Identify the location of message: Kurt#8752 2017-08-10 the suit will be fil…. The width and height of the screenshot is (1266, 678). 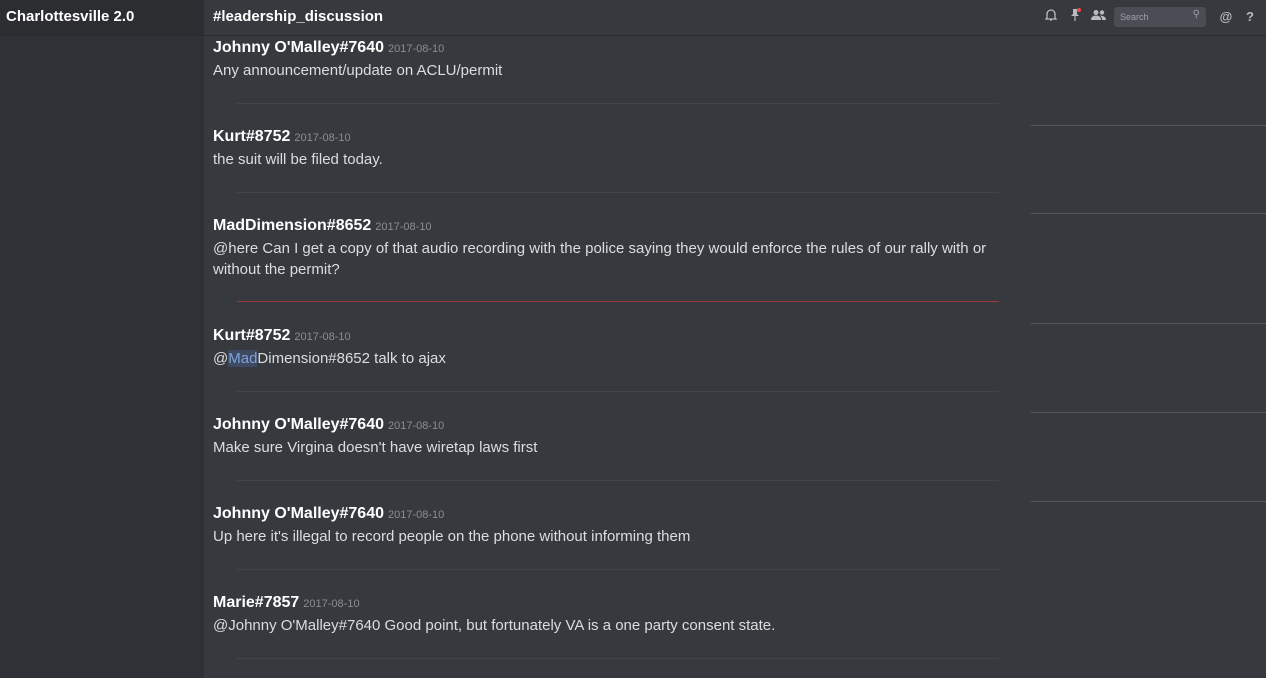
(620, 169).